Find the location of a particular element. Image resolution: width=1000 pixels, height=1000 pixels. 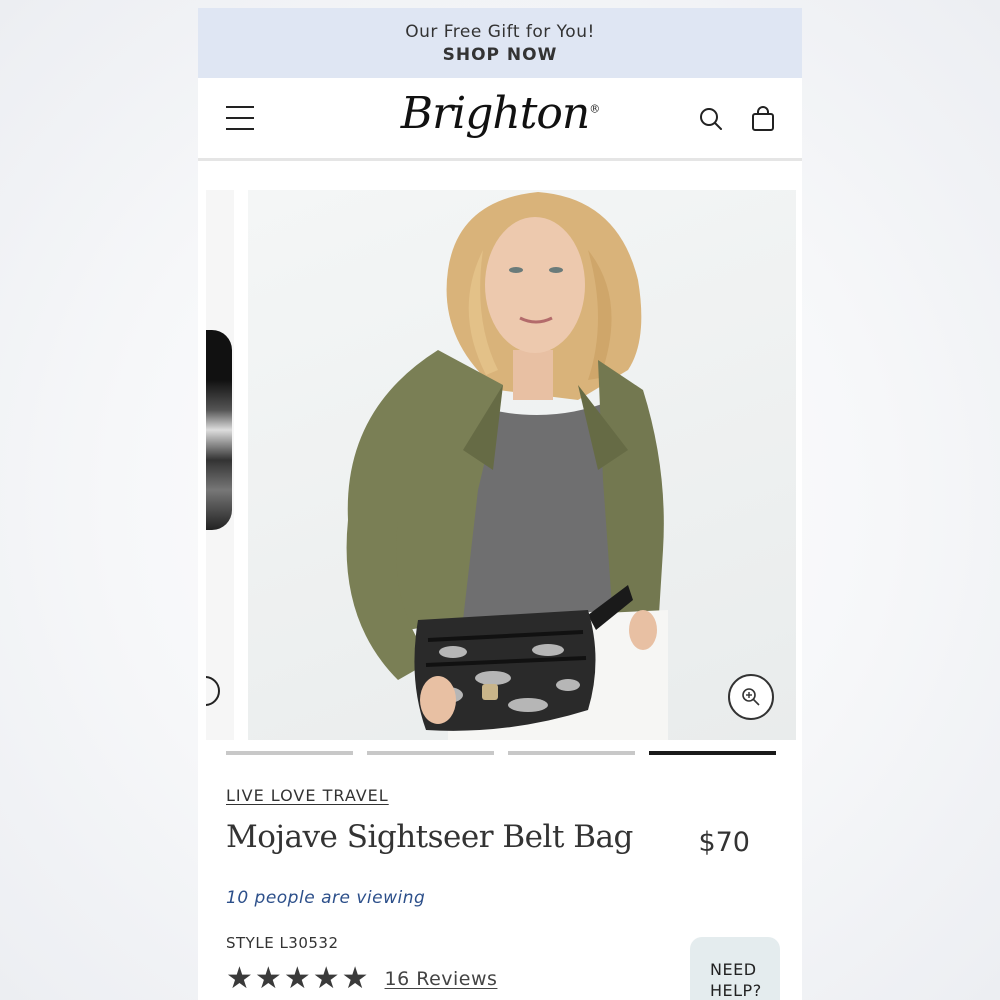

star-rating: ★ ★ ★ ★ ★ is located at coordinates (297, 979).